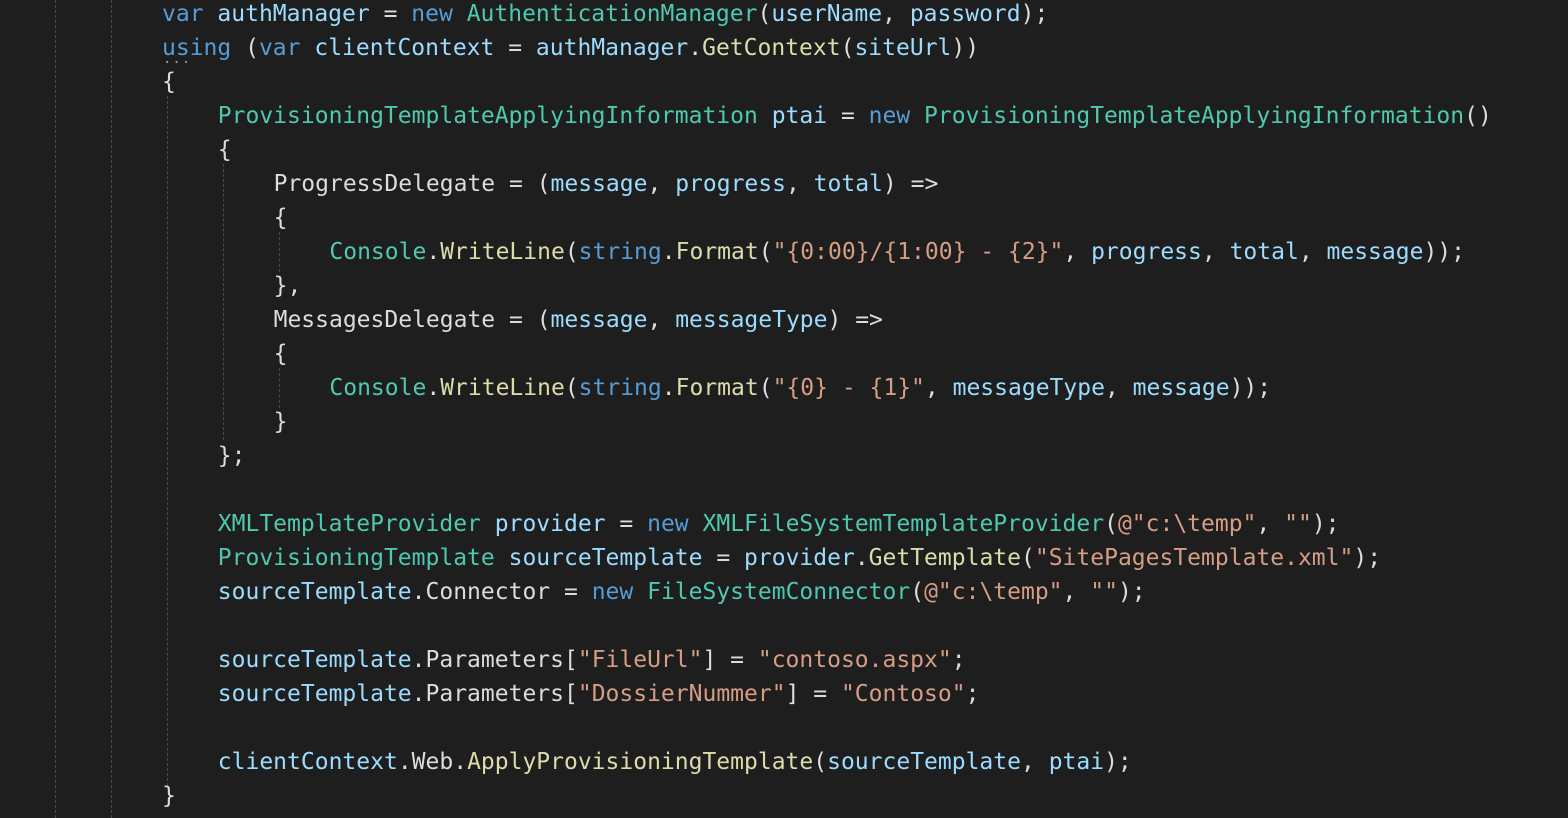  I want to click on string-token: "DossierNummer", so click(681, 694).